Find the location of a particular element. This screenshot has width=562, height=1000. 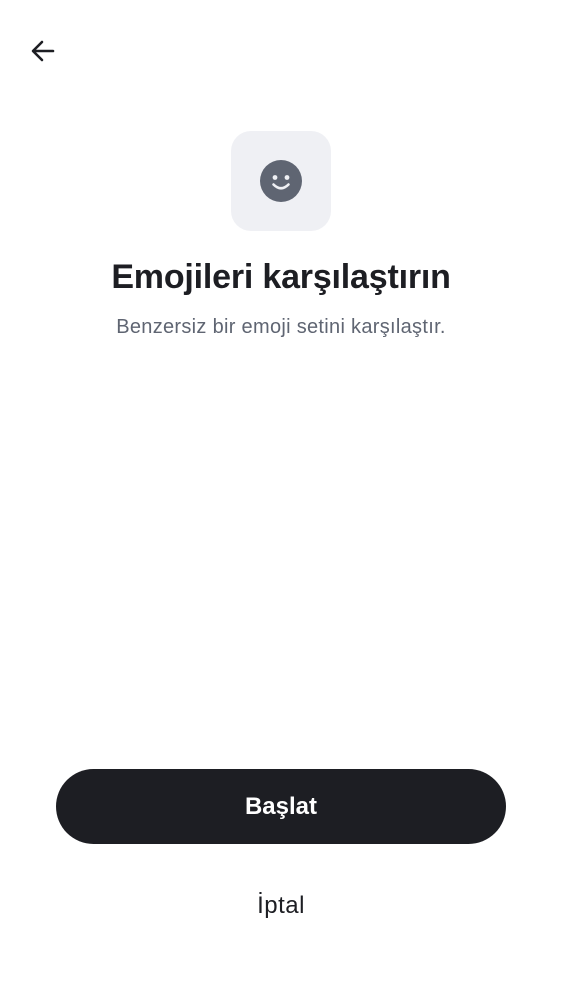

start-button: Başlat is located at coordinates (281, 806).